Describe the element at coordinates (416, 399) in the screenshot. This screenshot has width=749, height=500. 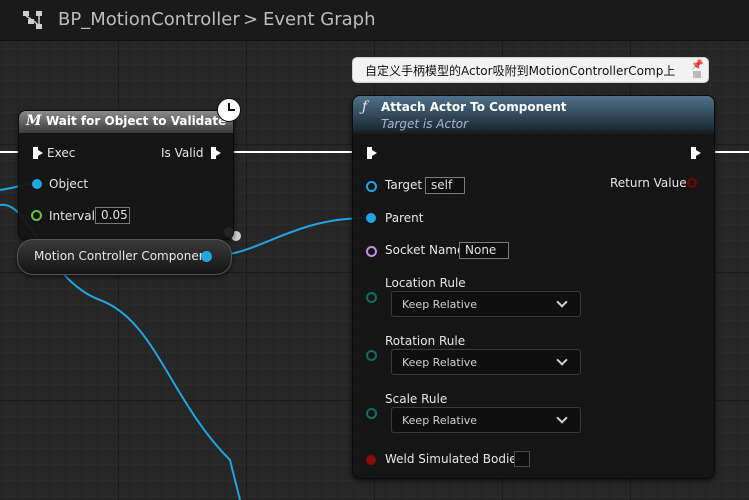
I see `scale-rule-label: Scale Rule` at that location.